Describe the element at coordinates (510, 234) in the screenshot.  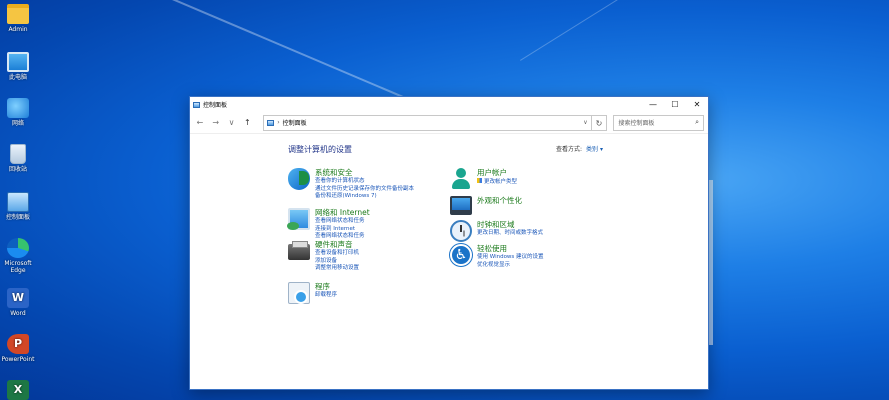
I see `category-link: 更改日期、时间或数字格式` at that location.